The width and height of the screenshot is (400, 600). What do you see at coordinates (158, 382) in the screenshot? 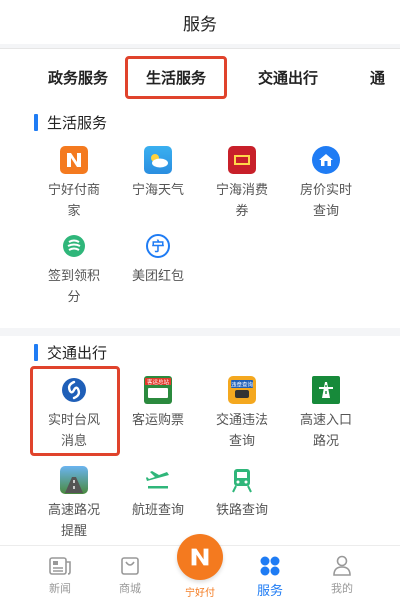
I see `svg-text: 客运总站` at bounding box center [158, 382].